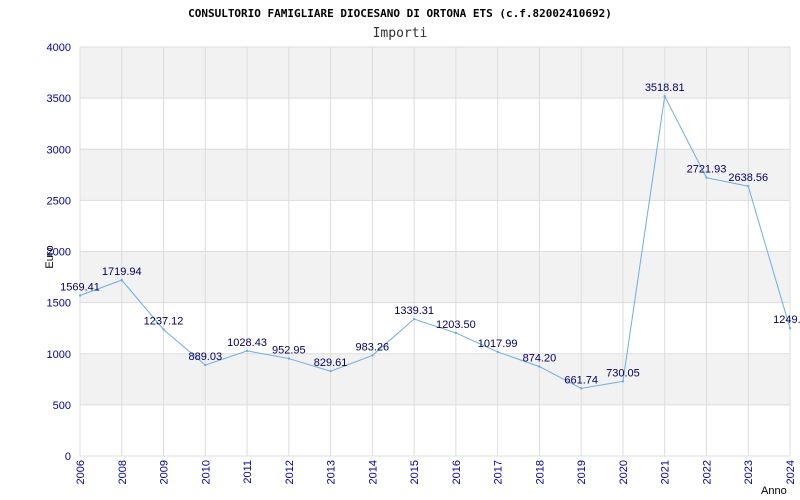 The height and width of the screenshot is (500, 800). I want to click on x-tick-label: 2022, so click(707, 472).